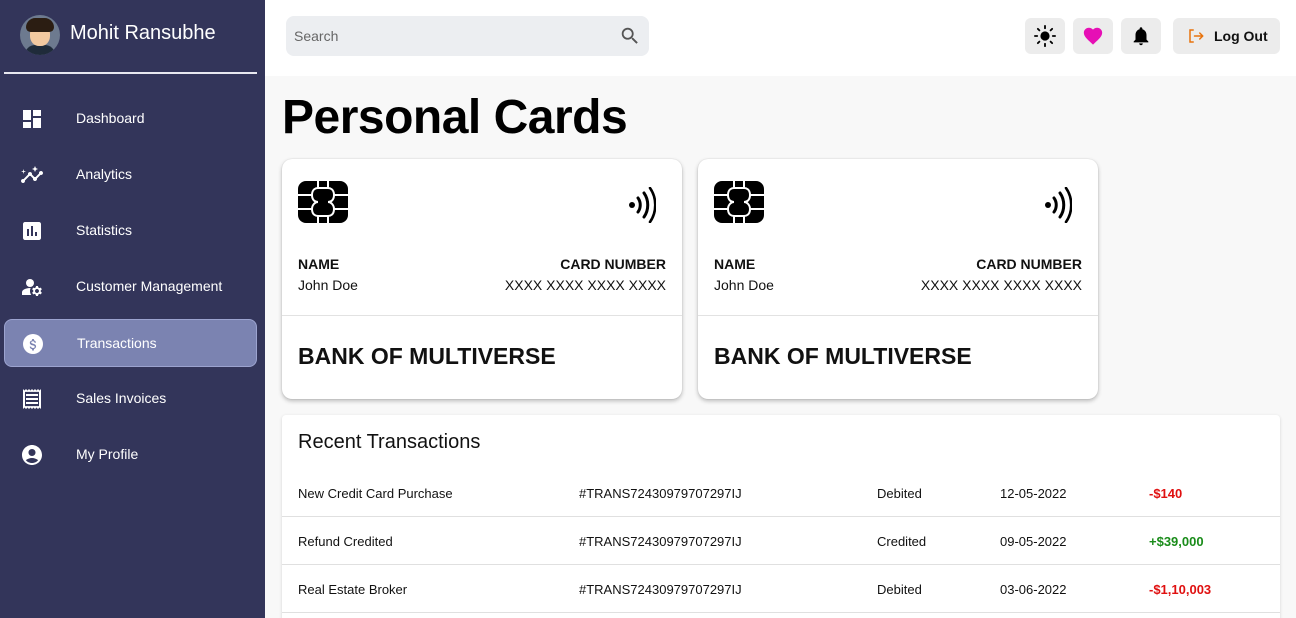  I want to click on notifications-button, so click(1141, 36).